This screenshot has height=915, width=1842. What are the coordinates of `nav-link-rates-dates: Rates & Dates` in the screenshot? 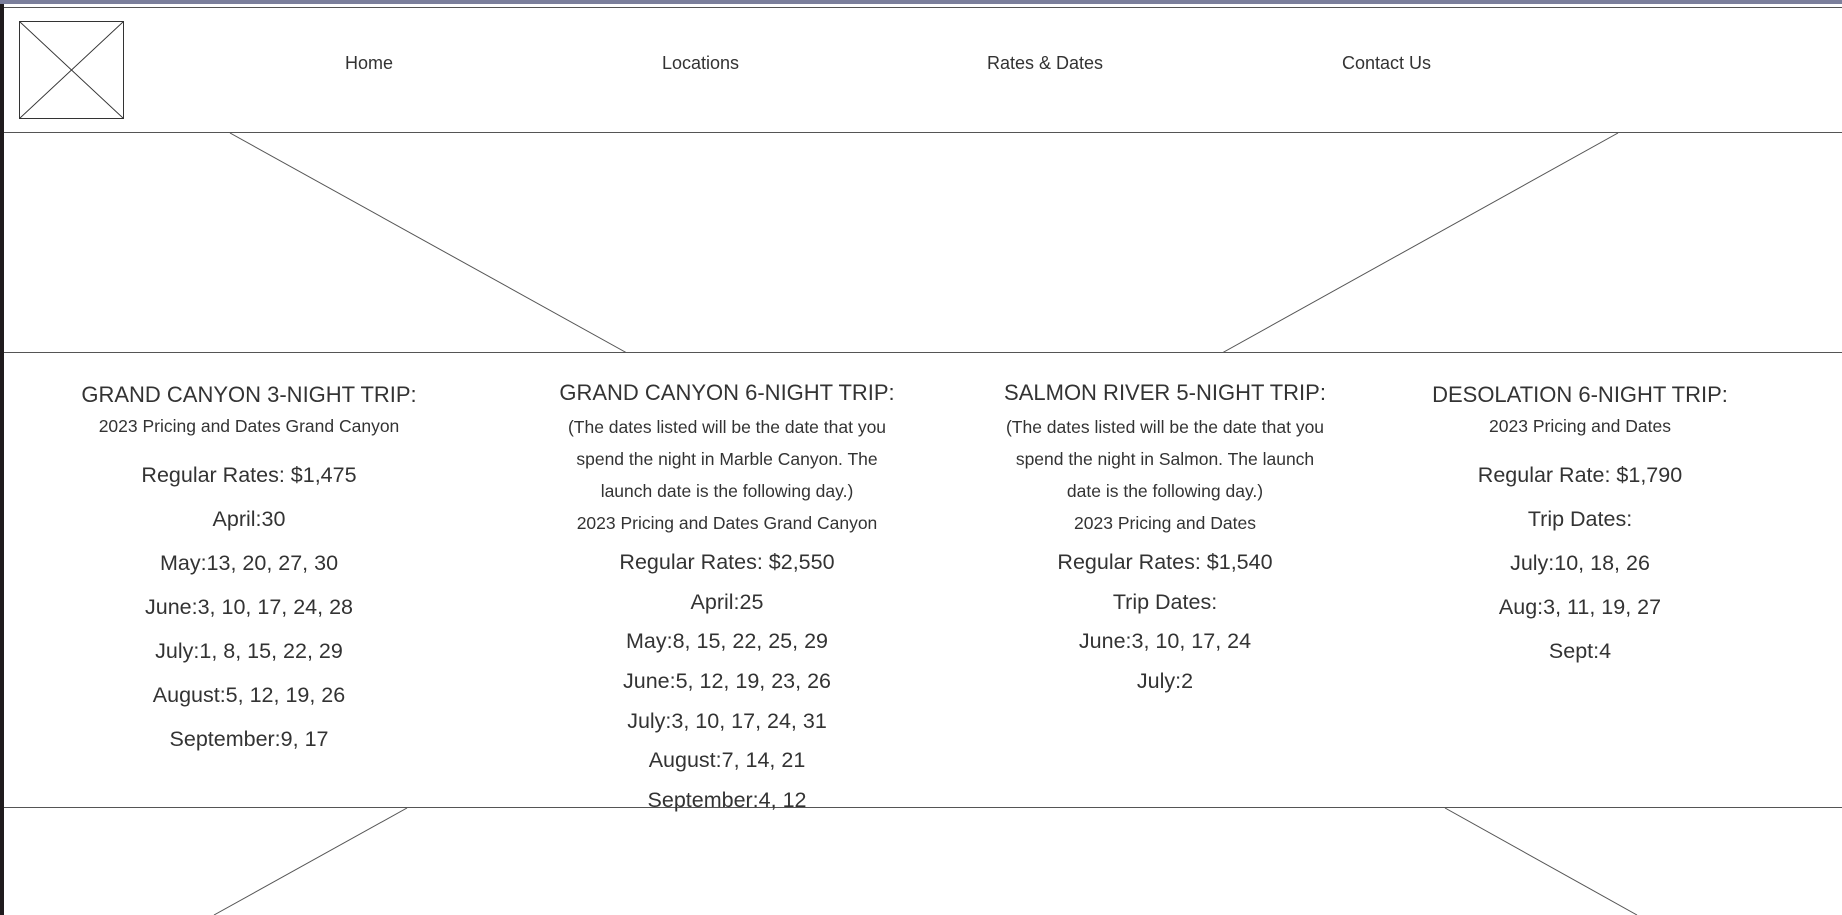 It's located at (1045, 63).